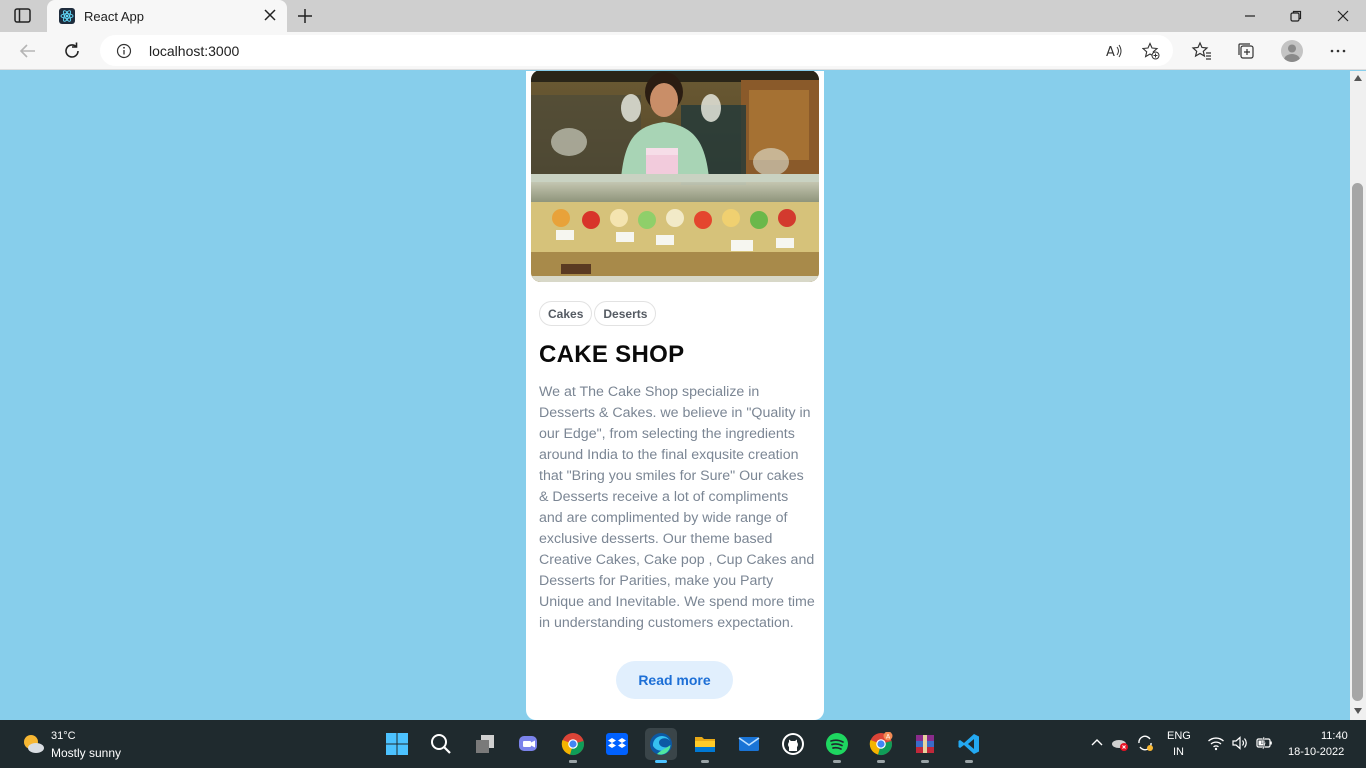  What do you see at coordinates (1316, 752) in the screenshot?
I see `clock-date: 18-10-2022` at bounding box center [1316, 752].